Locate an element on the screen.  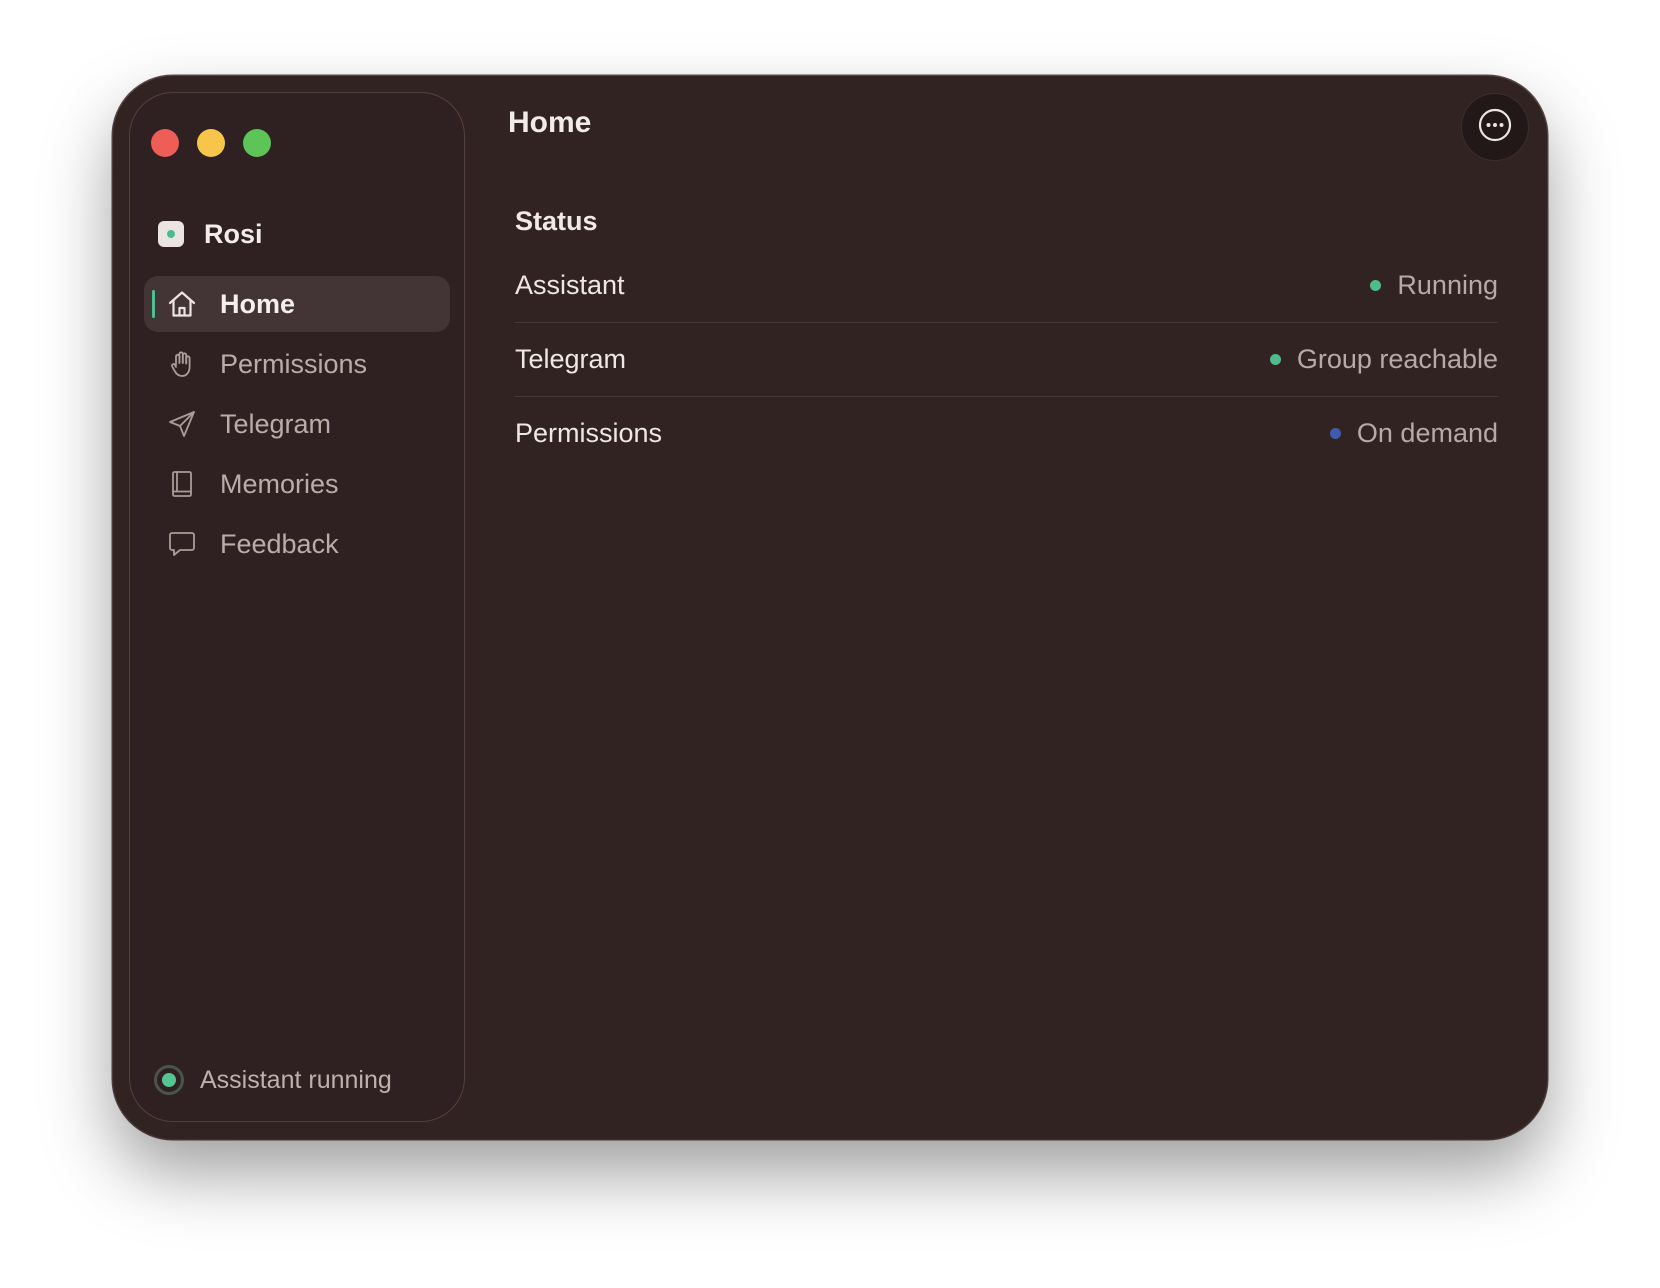
maximize-window-button is located at coordinates (257, 143).